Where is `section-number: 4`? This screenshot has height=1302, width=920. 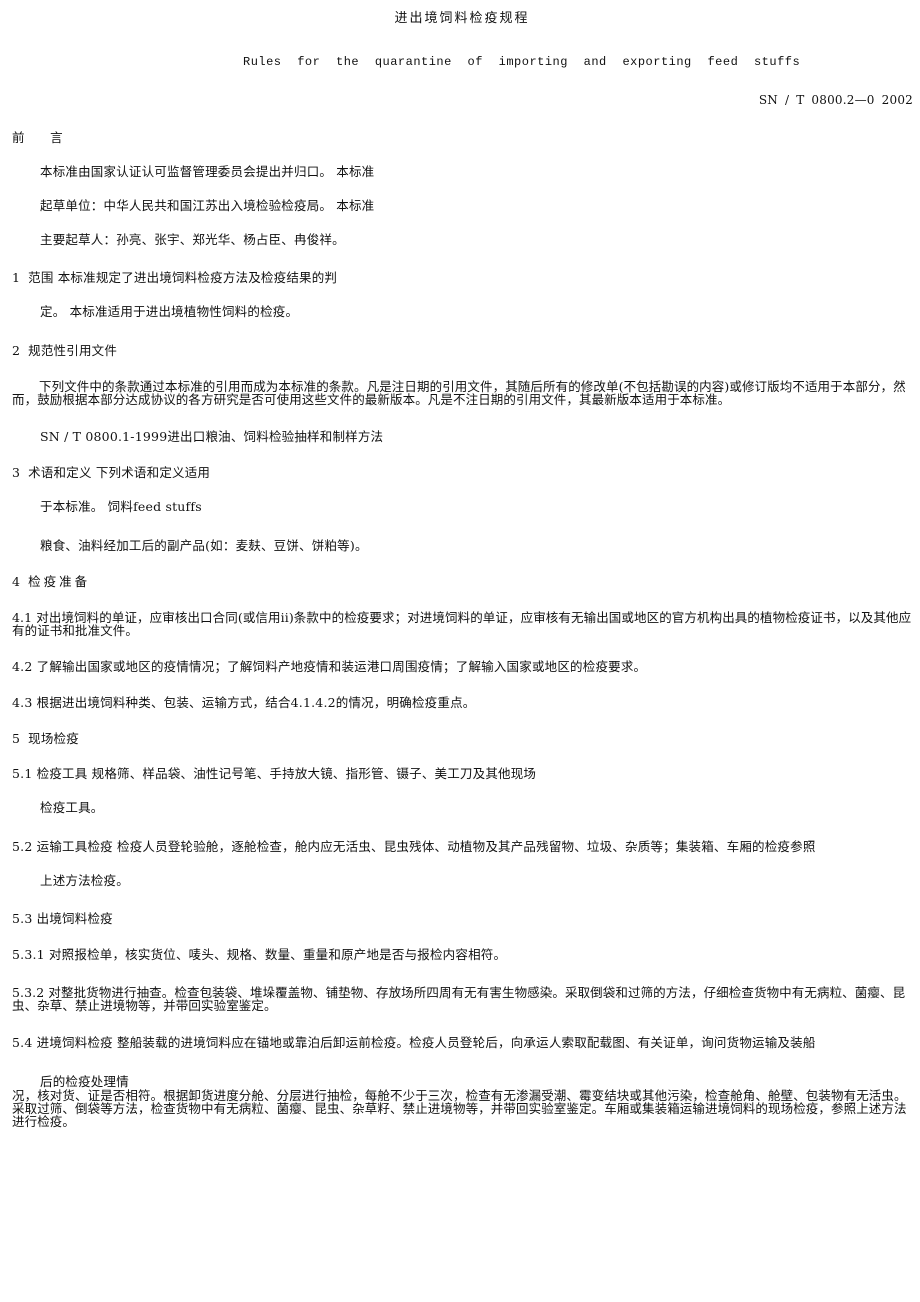 section-number: 4 is located at coordinates (16, 581).